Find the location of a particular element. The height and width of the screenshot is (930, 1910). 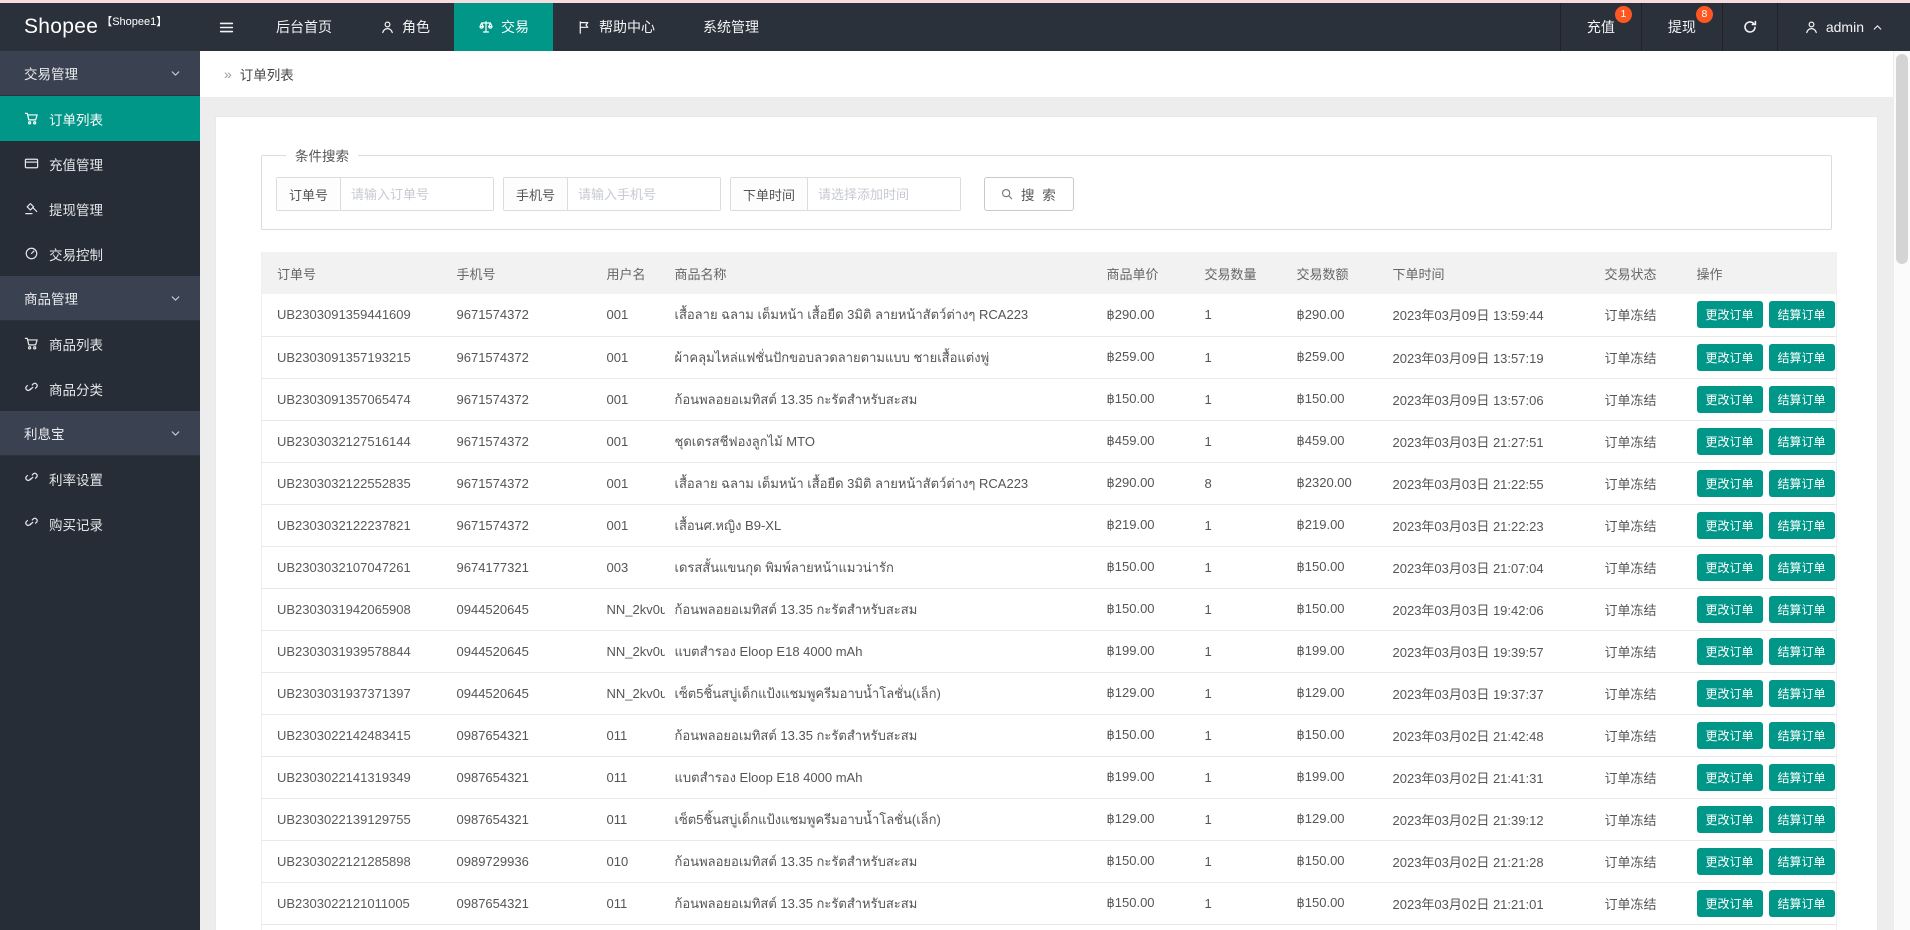

phone-input is located at coordinates (644, 194).